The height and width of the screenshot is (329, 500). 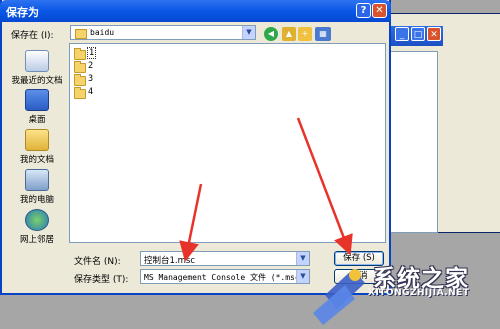 What do you see at coordinates (324, 186) in the screenshot?
I see `arrow-to-save-button` at bounding box center [324, 186].